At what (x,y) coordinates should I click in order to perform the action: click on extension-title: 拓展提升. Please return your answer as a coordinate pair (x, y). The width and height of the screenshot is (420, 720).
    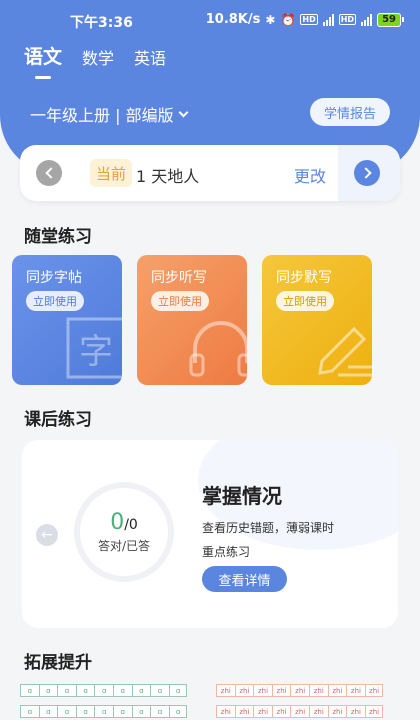
    Looking at the image, I should click on (58, 663).